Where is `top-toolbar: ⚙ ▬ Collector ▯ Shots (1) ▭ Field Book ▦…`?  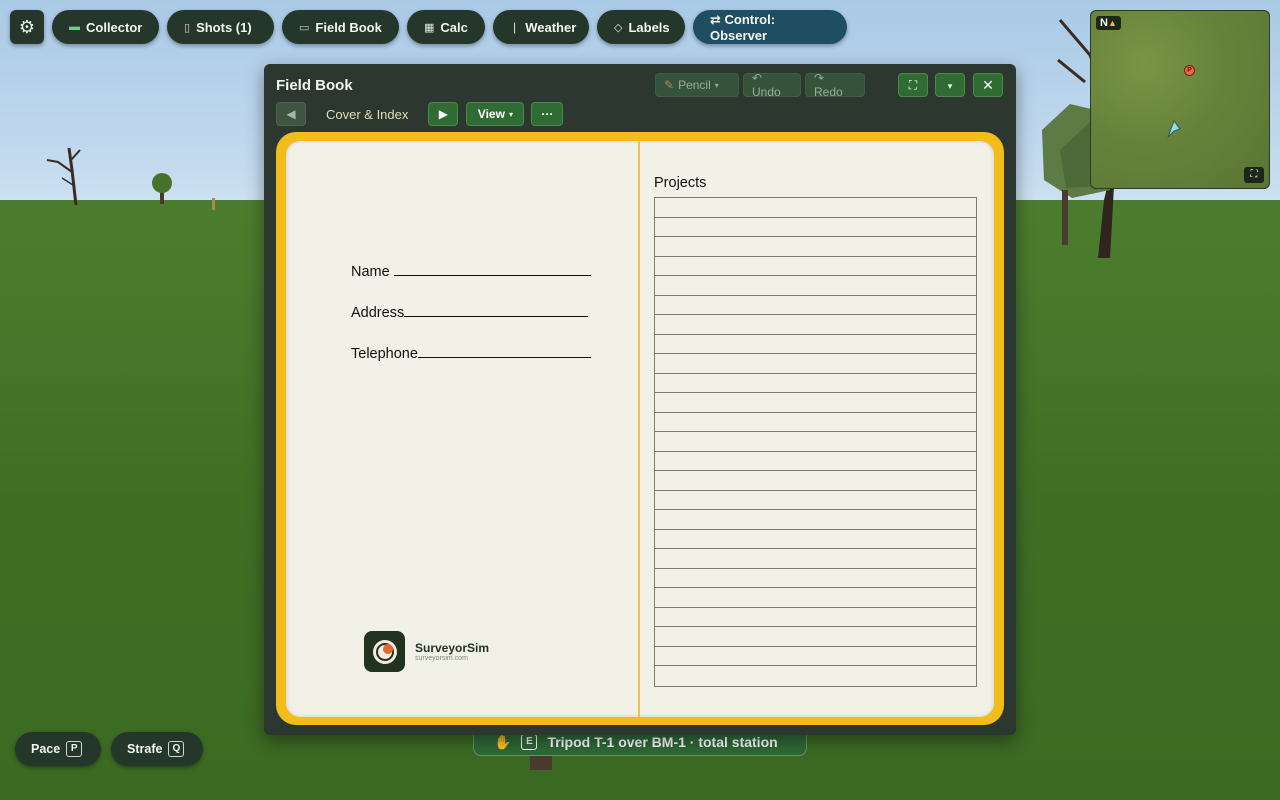 top-toolbar: ⚙ ▬ Collector ▯ Shots (1) ▭ Field Book ▦… is located at coordinates (428, 27).